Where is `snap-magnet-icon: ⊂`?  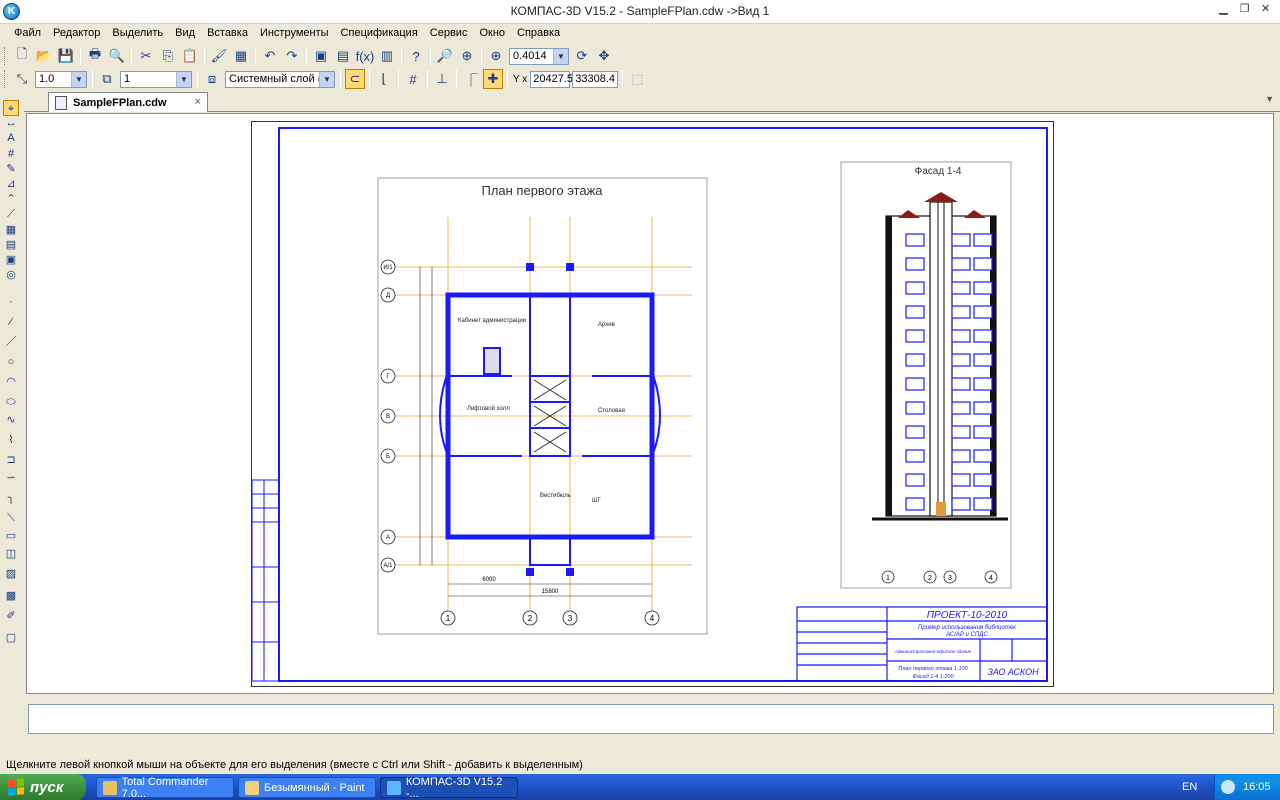 snap-magnet-icon: ⊂ is located at coordinates (355, 79).